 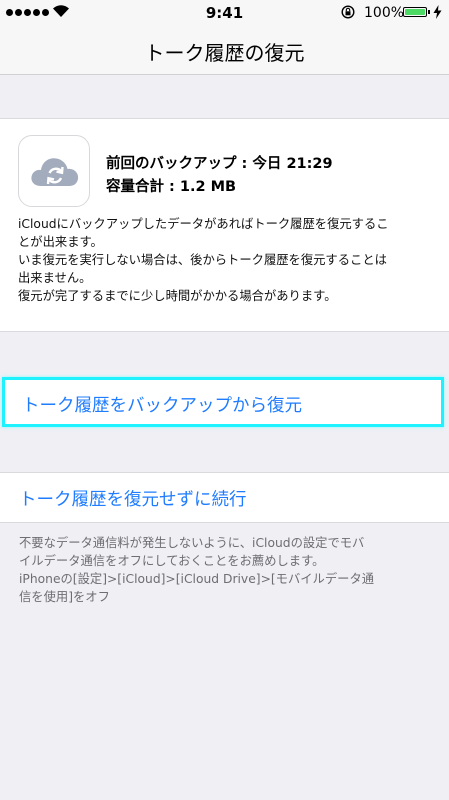 I want to click on battery-percent: 100%, so click(x=384, y=13).